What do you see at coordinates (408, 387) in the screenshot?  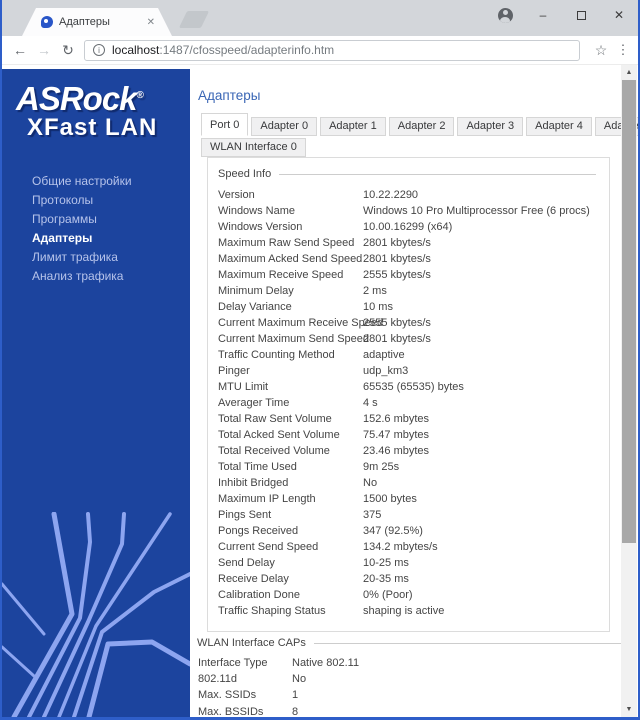 I see `table-row: MTU Limit 65535 (65535) bytes` at bounding box center [408, 387].